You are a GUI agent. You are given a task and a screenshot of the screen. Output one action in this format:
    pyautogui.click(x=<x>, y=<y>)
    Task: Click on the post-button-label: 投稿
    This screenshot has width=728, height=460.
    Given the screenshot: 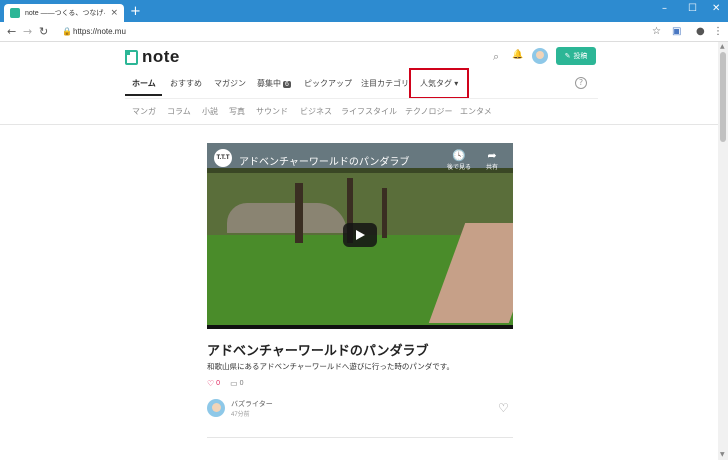 What is the action you would take?
    pyautogui.click(x=580, y=56)
    